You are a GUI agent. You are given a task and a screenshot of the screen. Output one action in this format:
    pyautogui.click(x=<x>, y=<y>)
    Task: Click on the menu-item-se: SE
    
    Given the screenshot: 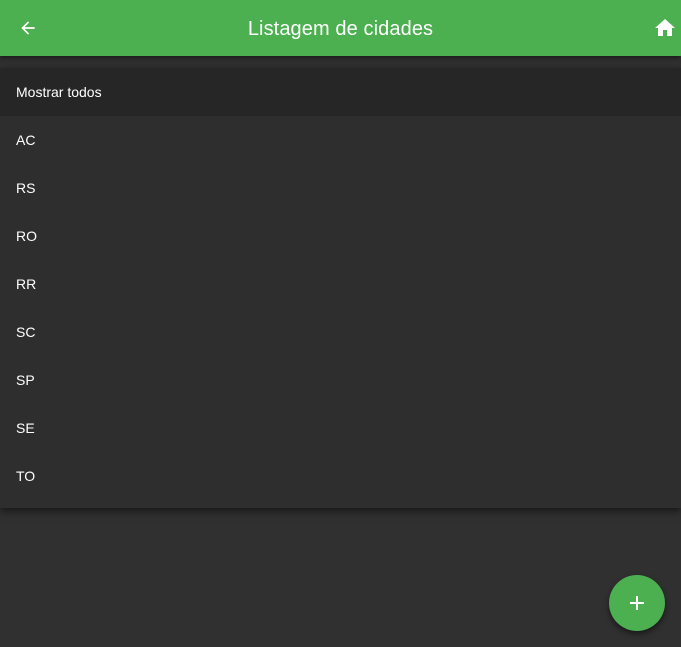 What is the action you would take?
    pyautogui.click(x=340, y=428)
    